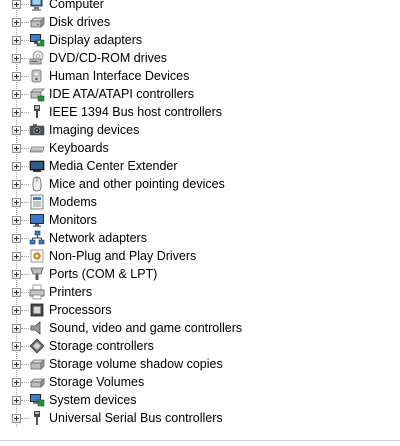 Image resolution: width=400 pixels, height=446 pixels. Describe the element at coordinates (94, 130) in the screenshot. I see `tree-item-label: Imaging devices` at that location.